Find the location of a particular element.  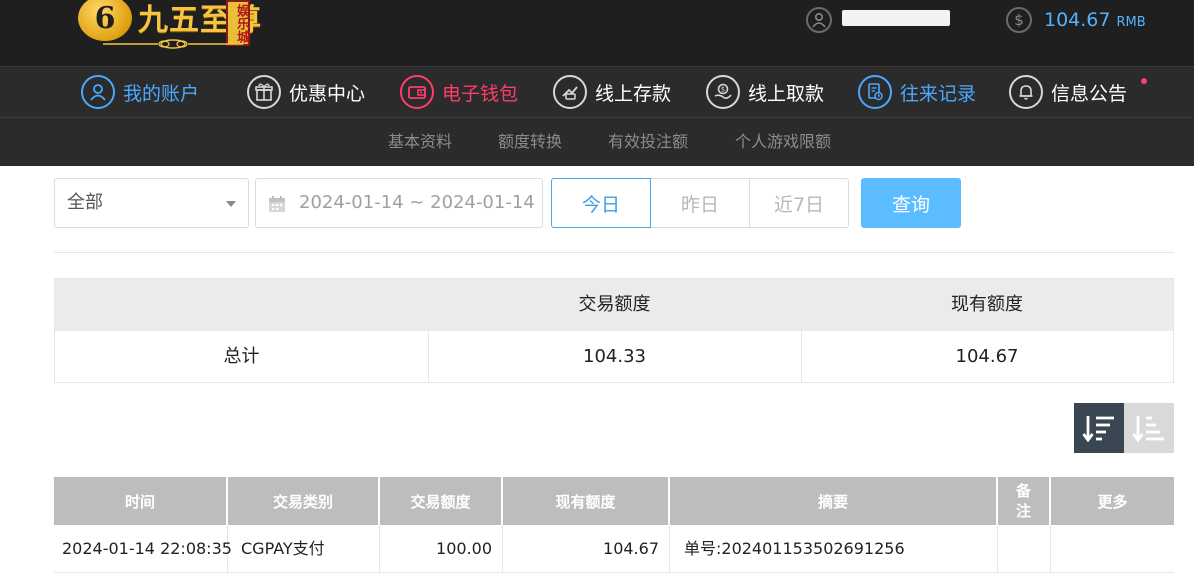

sort-descending-button is located at coordinates (1099, 428).